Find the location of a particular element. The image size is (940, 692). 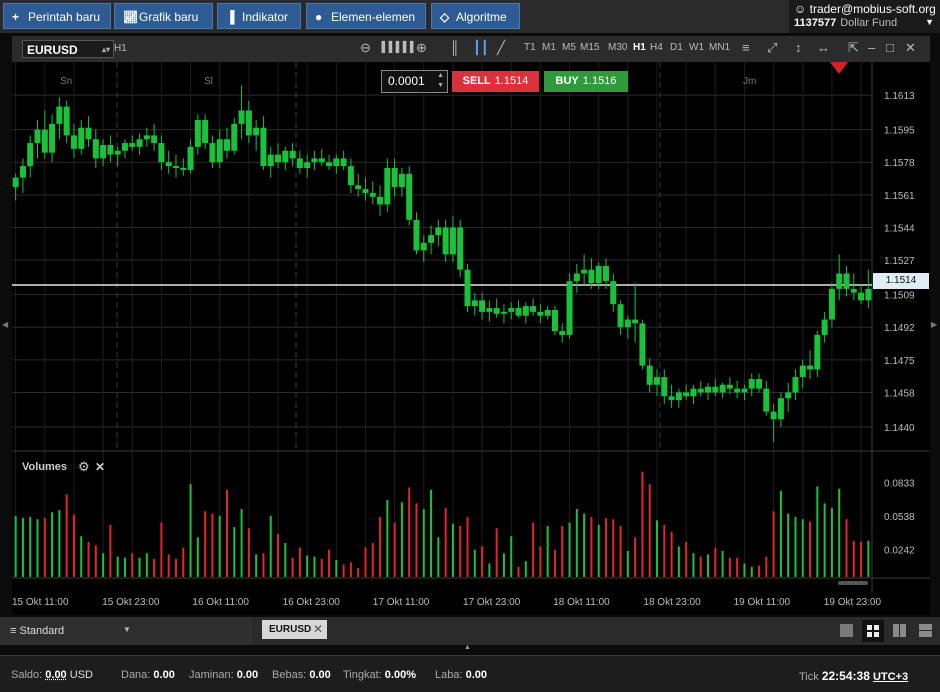

account-user: ☺ trader@mobius-soft.org is located at coordinates (865, 9).